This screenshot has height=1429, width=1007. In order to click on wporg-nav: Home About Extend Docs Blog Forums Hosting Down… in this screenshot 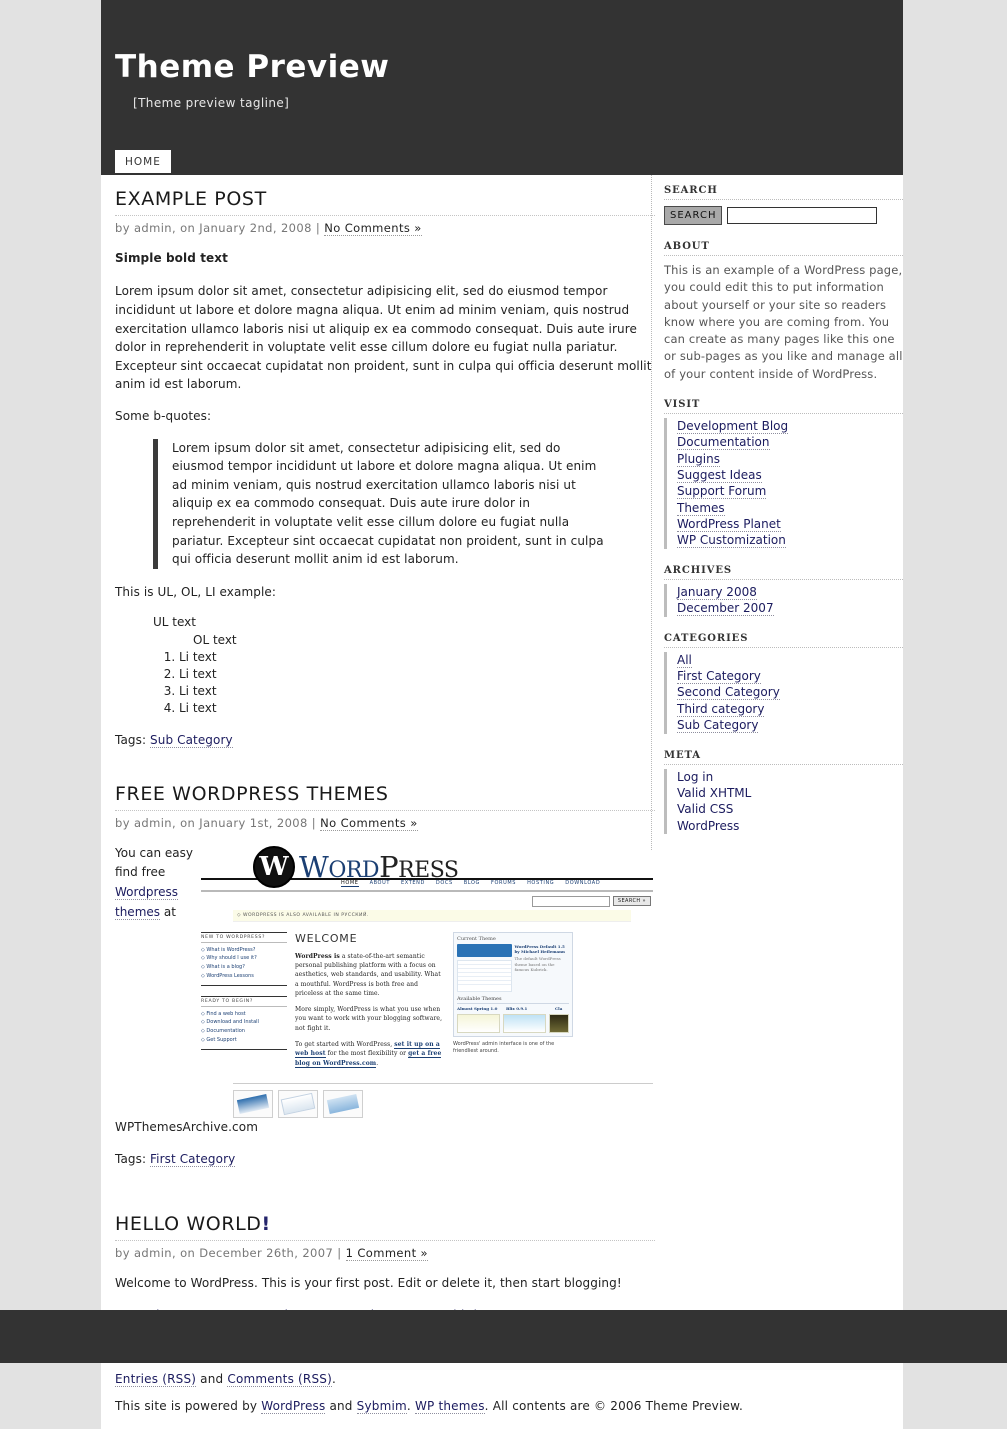, I will do `click(476, 883)`.